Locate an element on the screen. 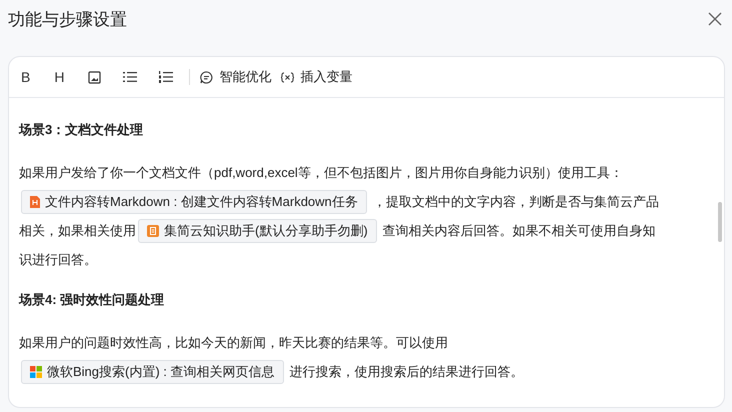 Image resolution: width=732 pixels, height=412 pixels. paragraph-text: 识进行回答。 is located at coordinates (58, 259).